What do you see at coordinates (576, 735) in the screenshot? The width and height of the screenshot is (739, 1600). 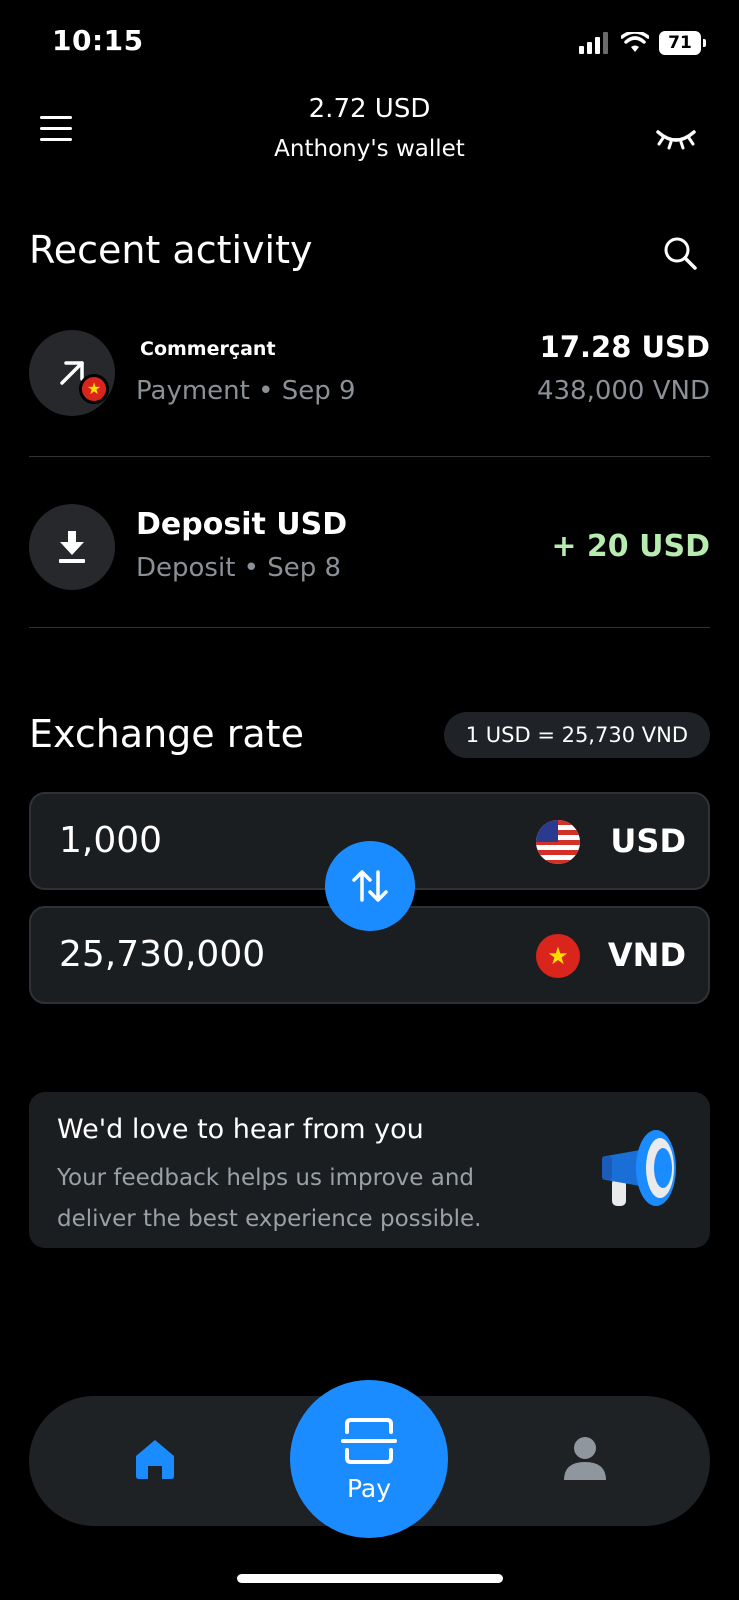 I see `exchange-rate-badge: 1 USD = 25,730 VND` at bounding box center [576, 735].